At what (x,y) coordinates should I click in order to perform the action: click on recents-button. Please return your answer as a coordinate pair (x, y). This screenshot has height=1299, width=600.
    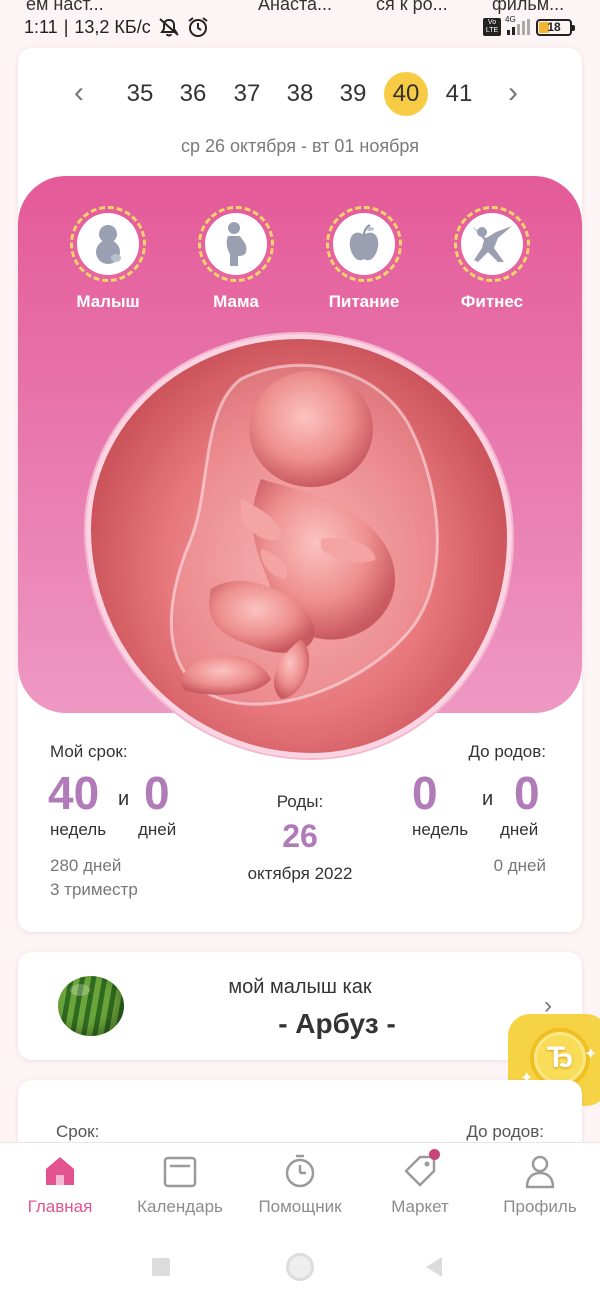
    Looking at the image, I should click on (161, 1267).